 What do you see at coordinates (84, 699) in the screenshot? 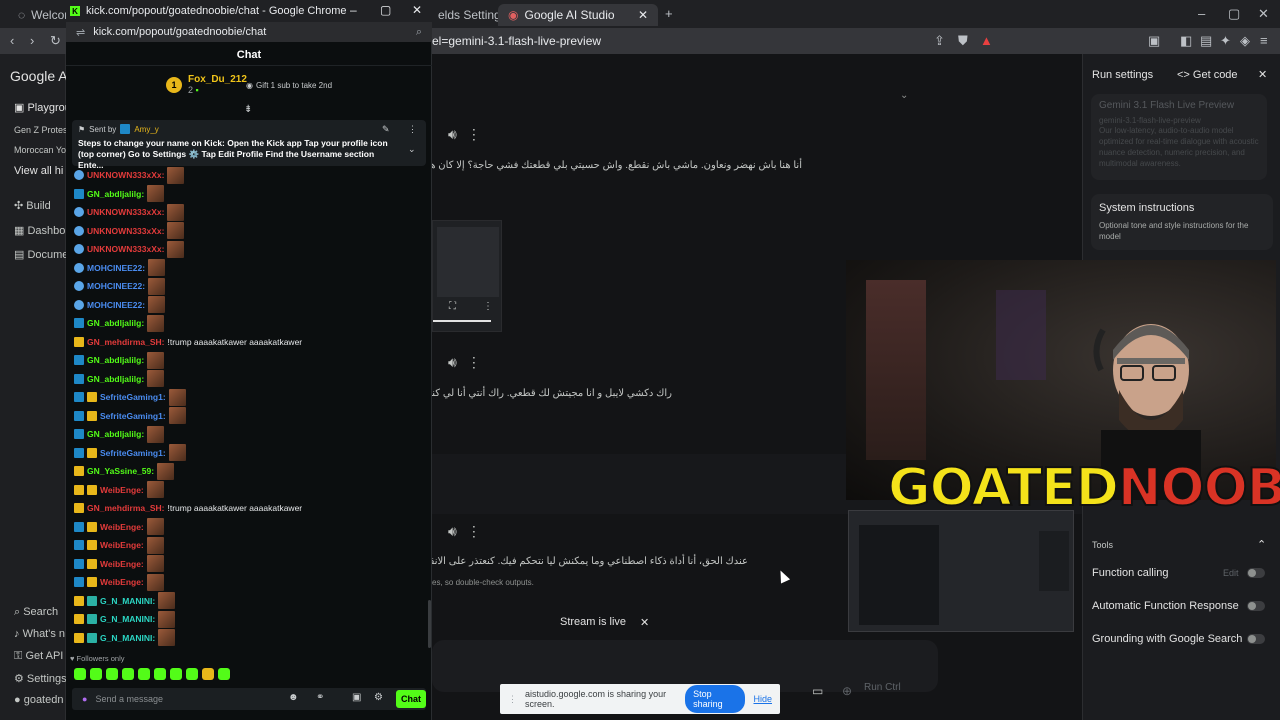
I see `microphone-icon: ●` at bounding box center [84, 699].